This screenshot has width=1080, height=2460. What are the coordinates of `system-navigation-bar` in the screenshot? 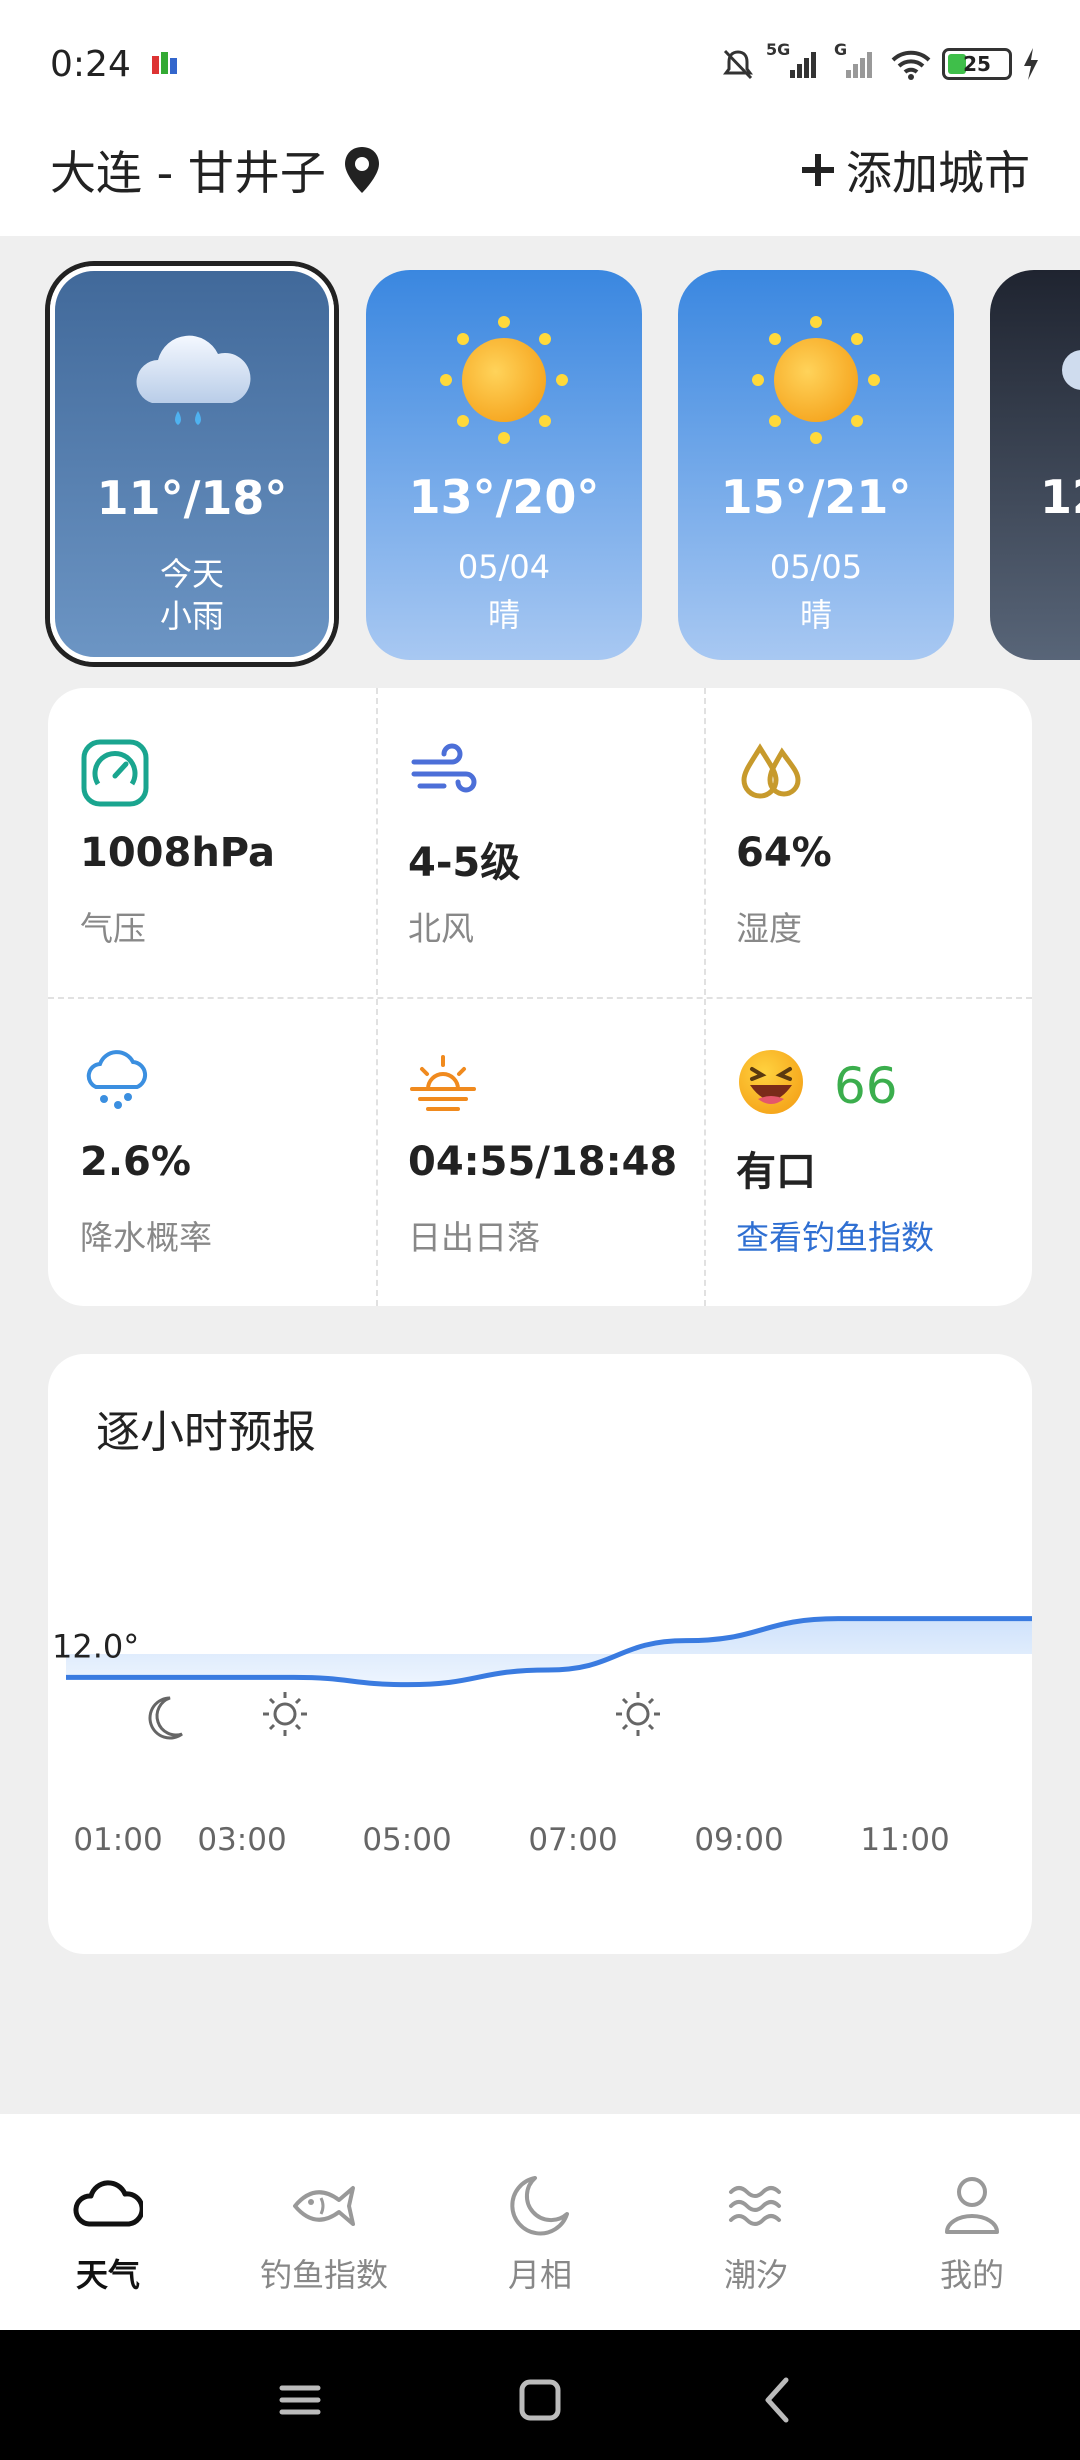 It's located at (540, 2395).